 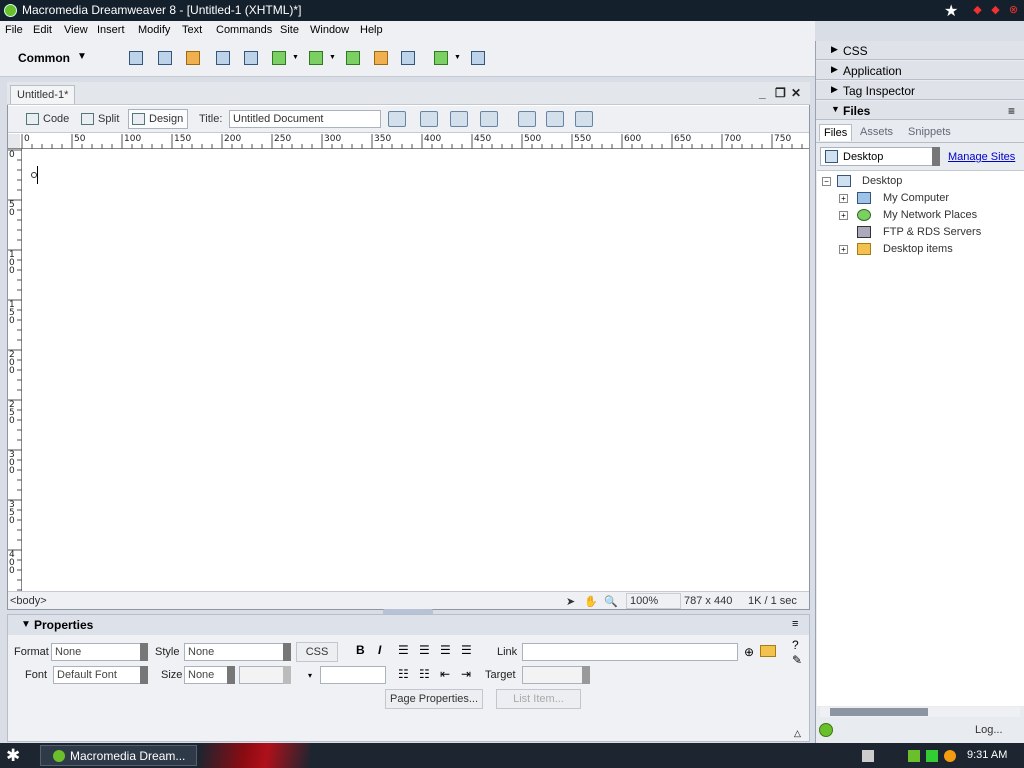 I want to click on tag-chooser-icon, so click(x=478, y=58).